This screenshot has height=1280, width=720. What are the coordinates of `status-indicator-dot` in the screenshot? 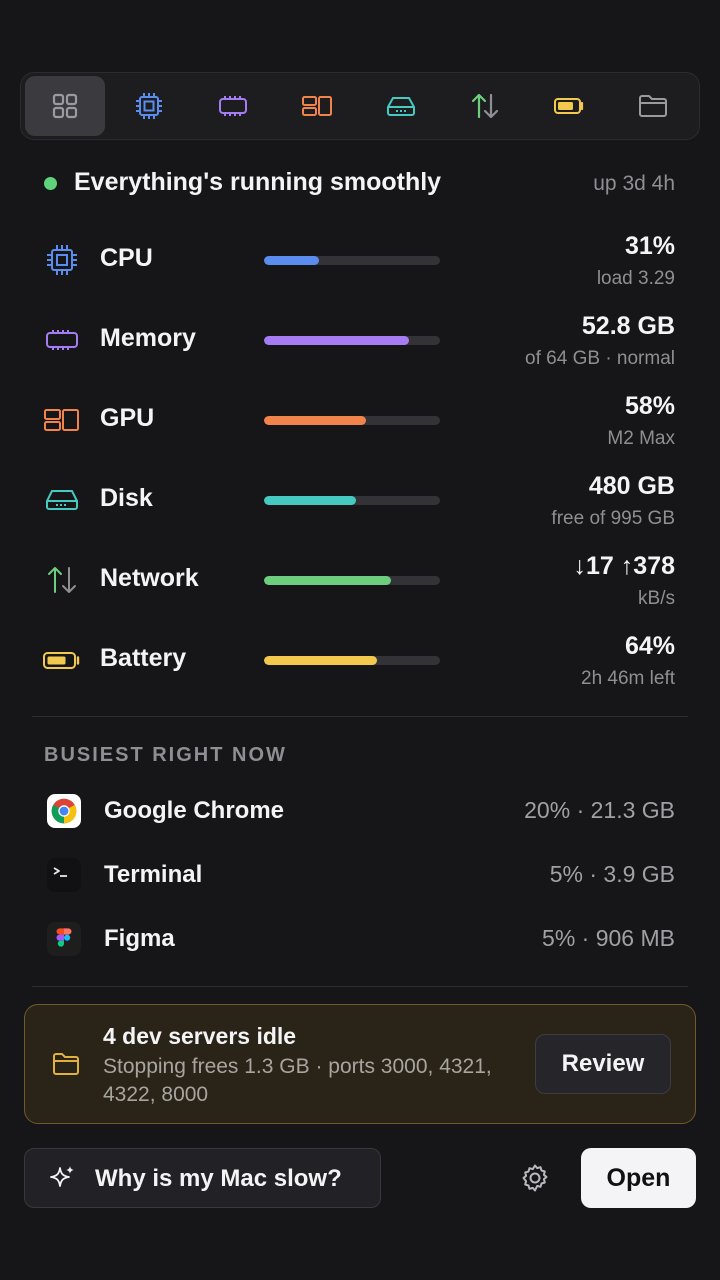 It's located at (50, 183).